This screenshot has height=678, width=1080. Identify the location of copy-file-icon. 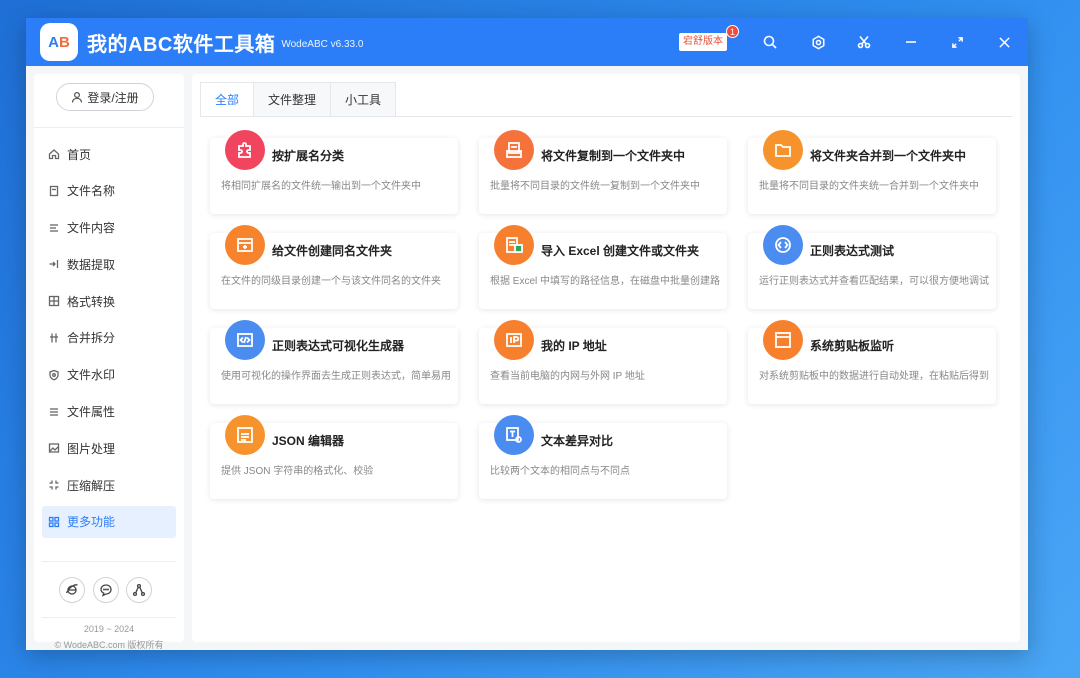
(514, 150).